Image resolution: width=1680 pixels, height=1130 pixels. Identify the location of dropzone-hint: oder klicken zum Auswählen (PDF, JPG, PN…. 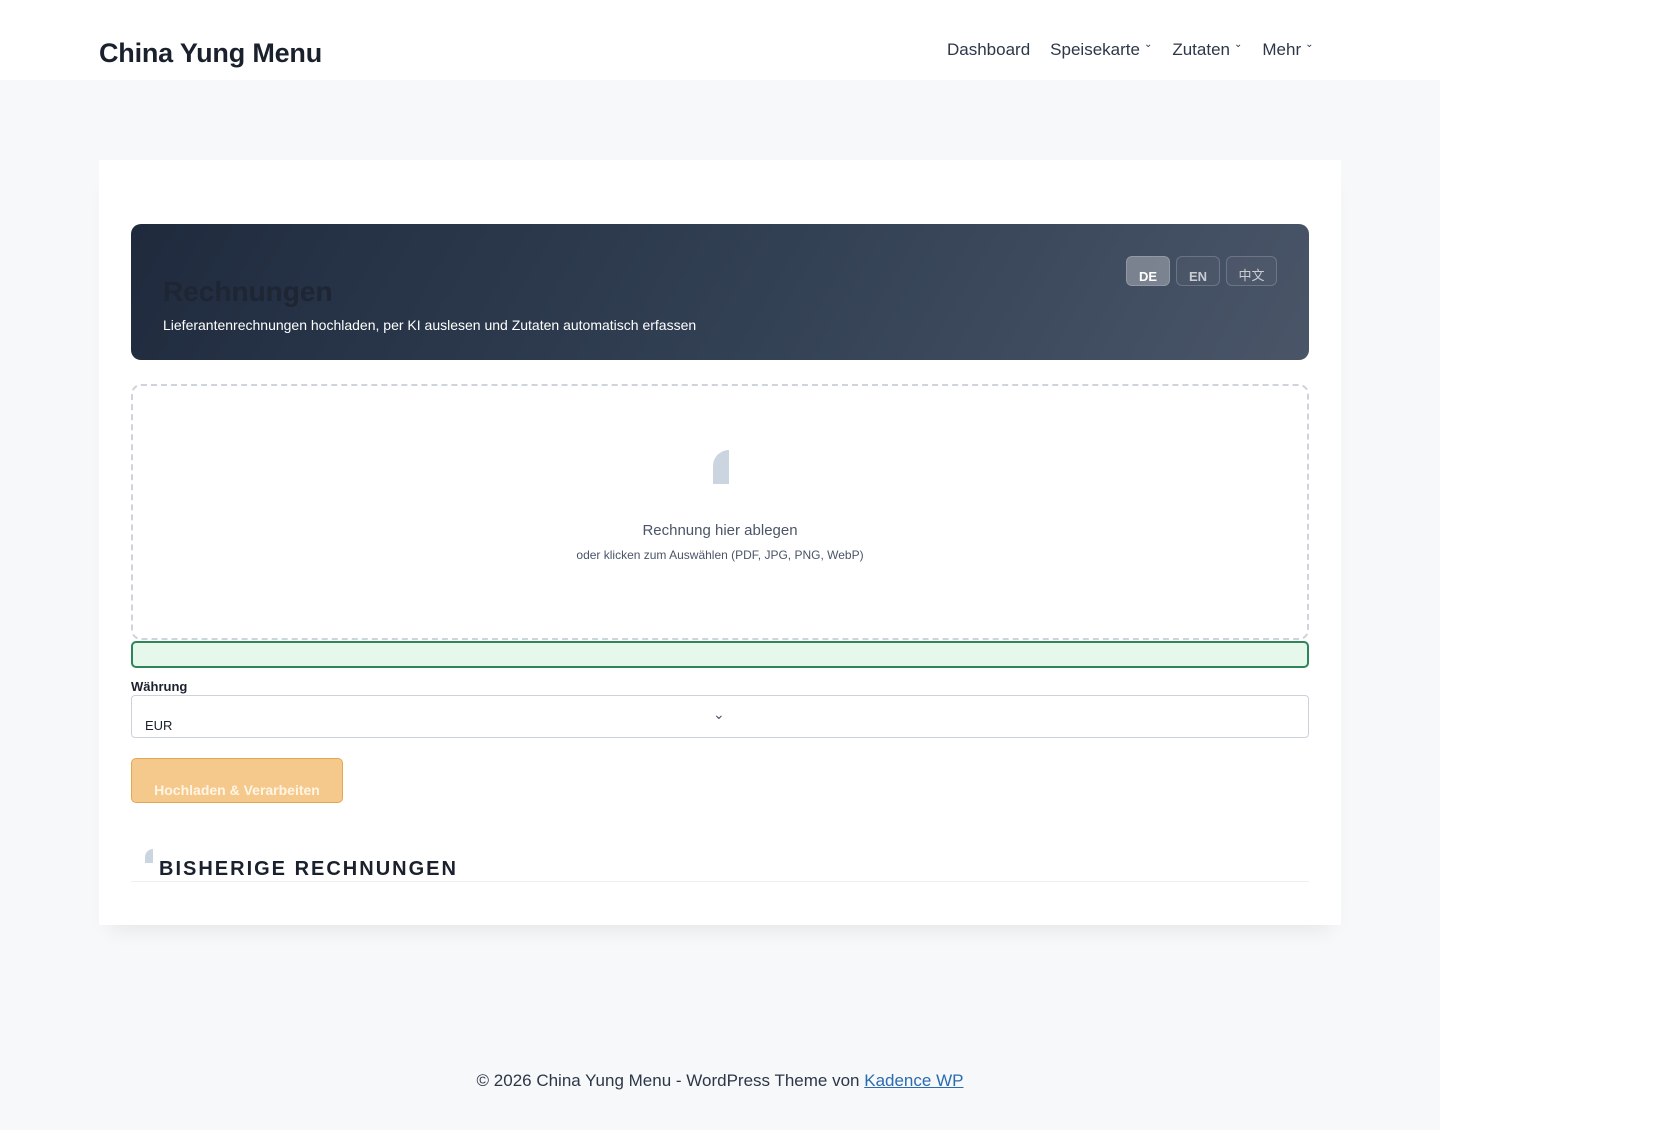
(720, 555).